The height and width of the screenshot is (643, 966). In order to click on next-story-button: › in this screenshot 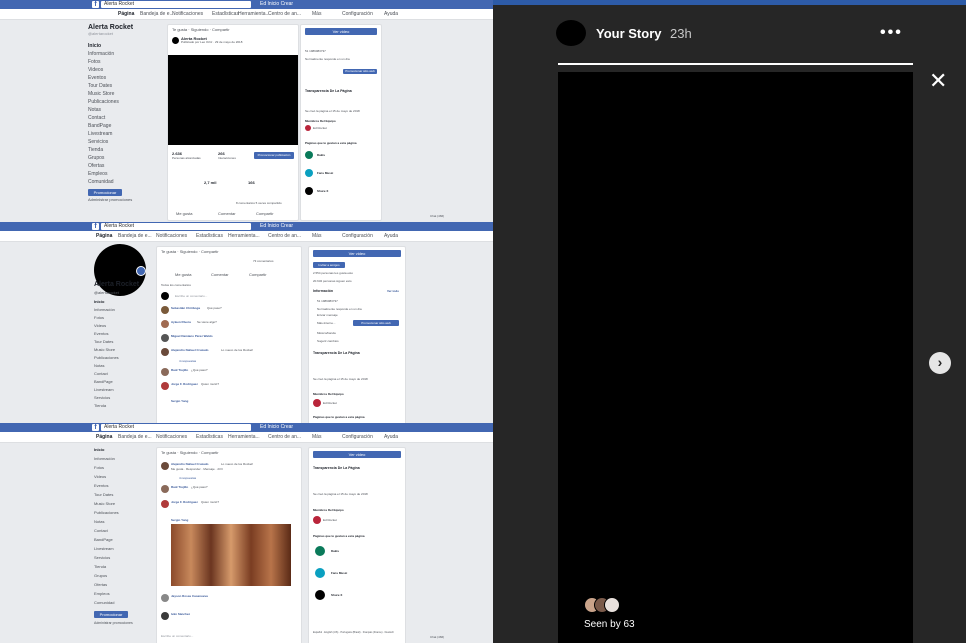, I will do `click(940, 363)`.